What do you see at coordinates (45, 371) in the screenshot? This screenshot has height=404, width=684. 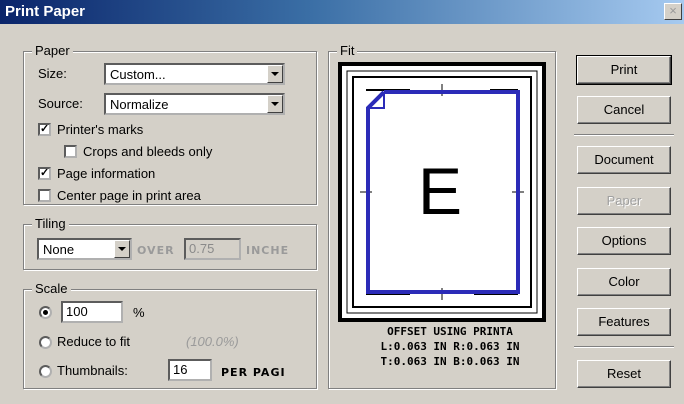 I see `thumbnails-radio` at bounding box center [45, 371].